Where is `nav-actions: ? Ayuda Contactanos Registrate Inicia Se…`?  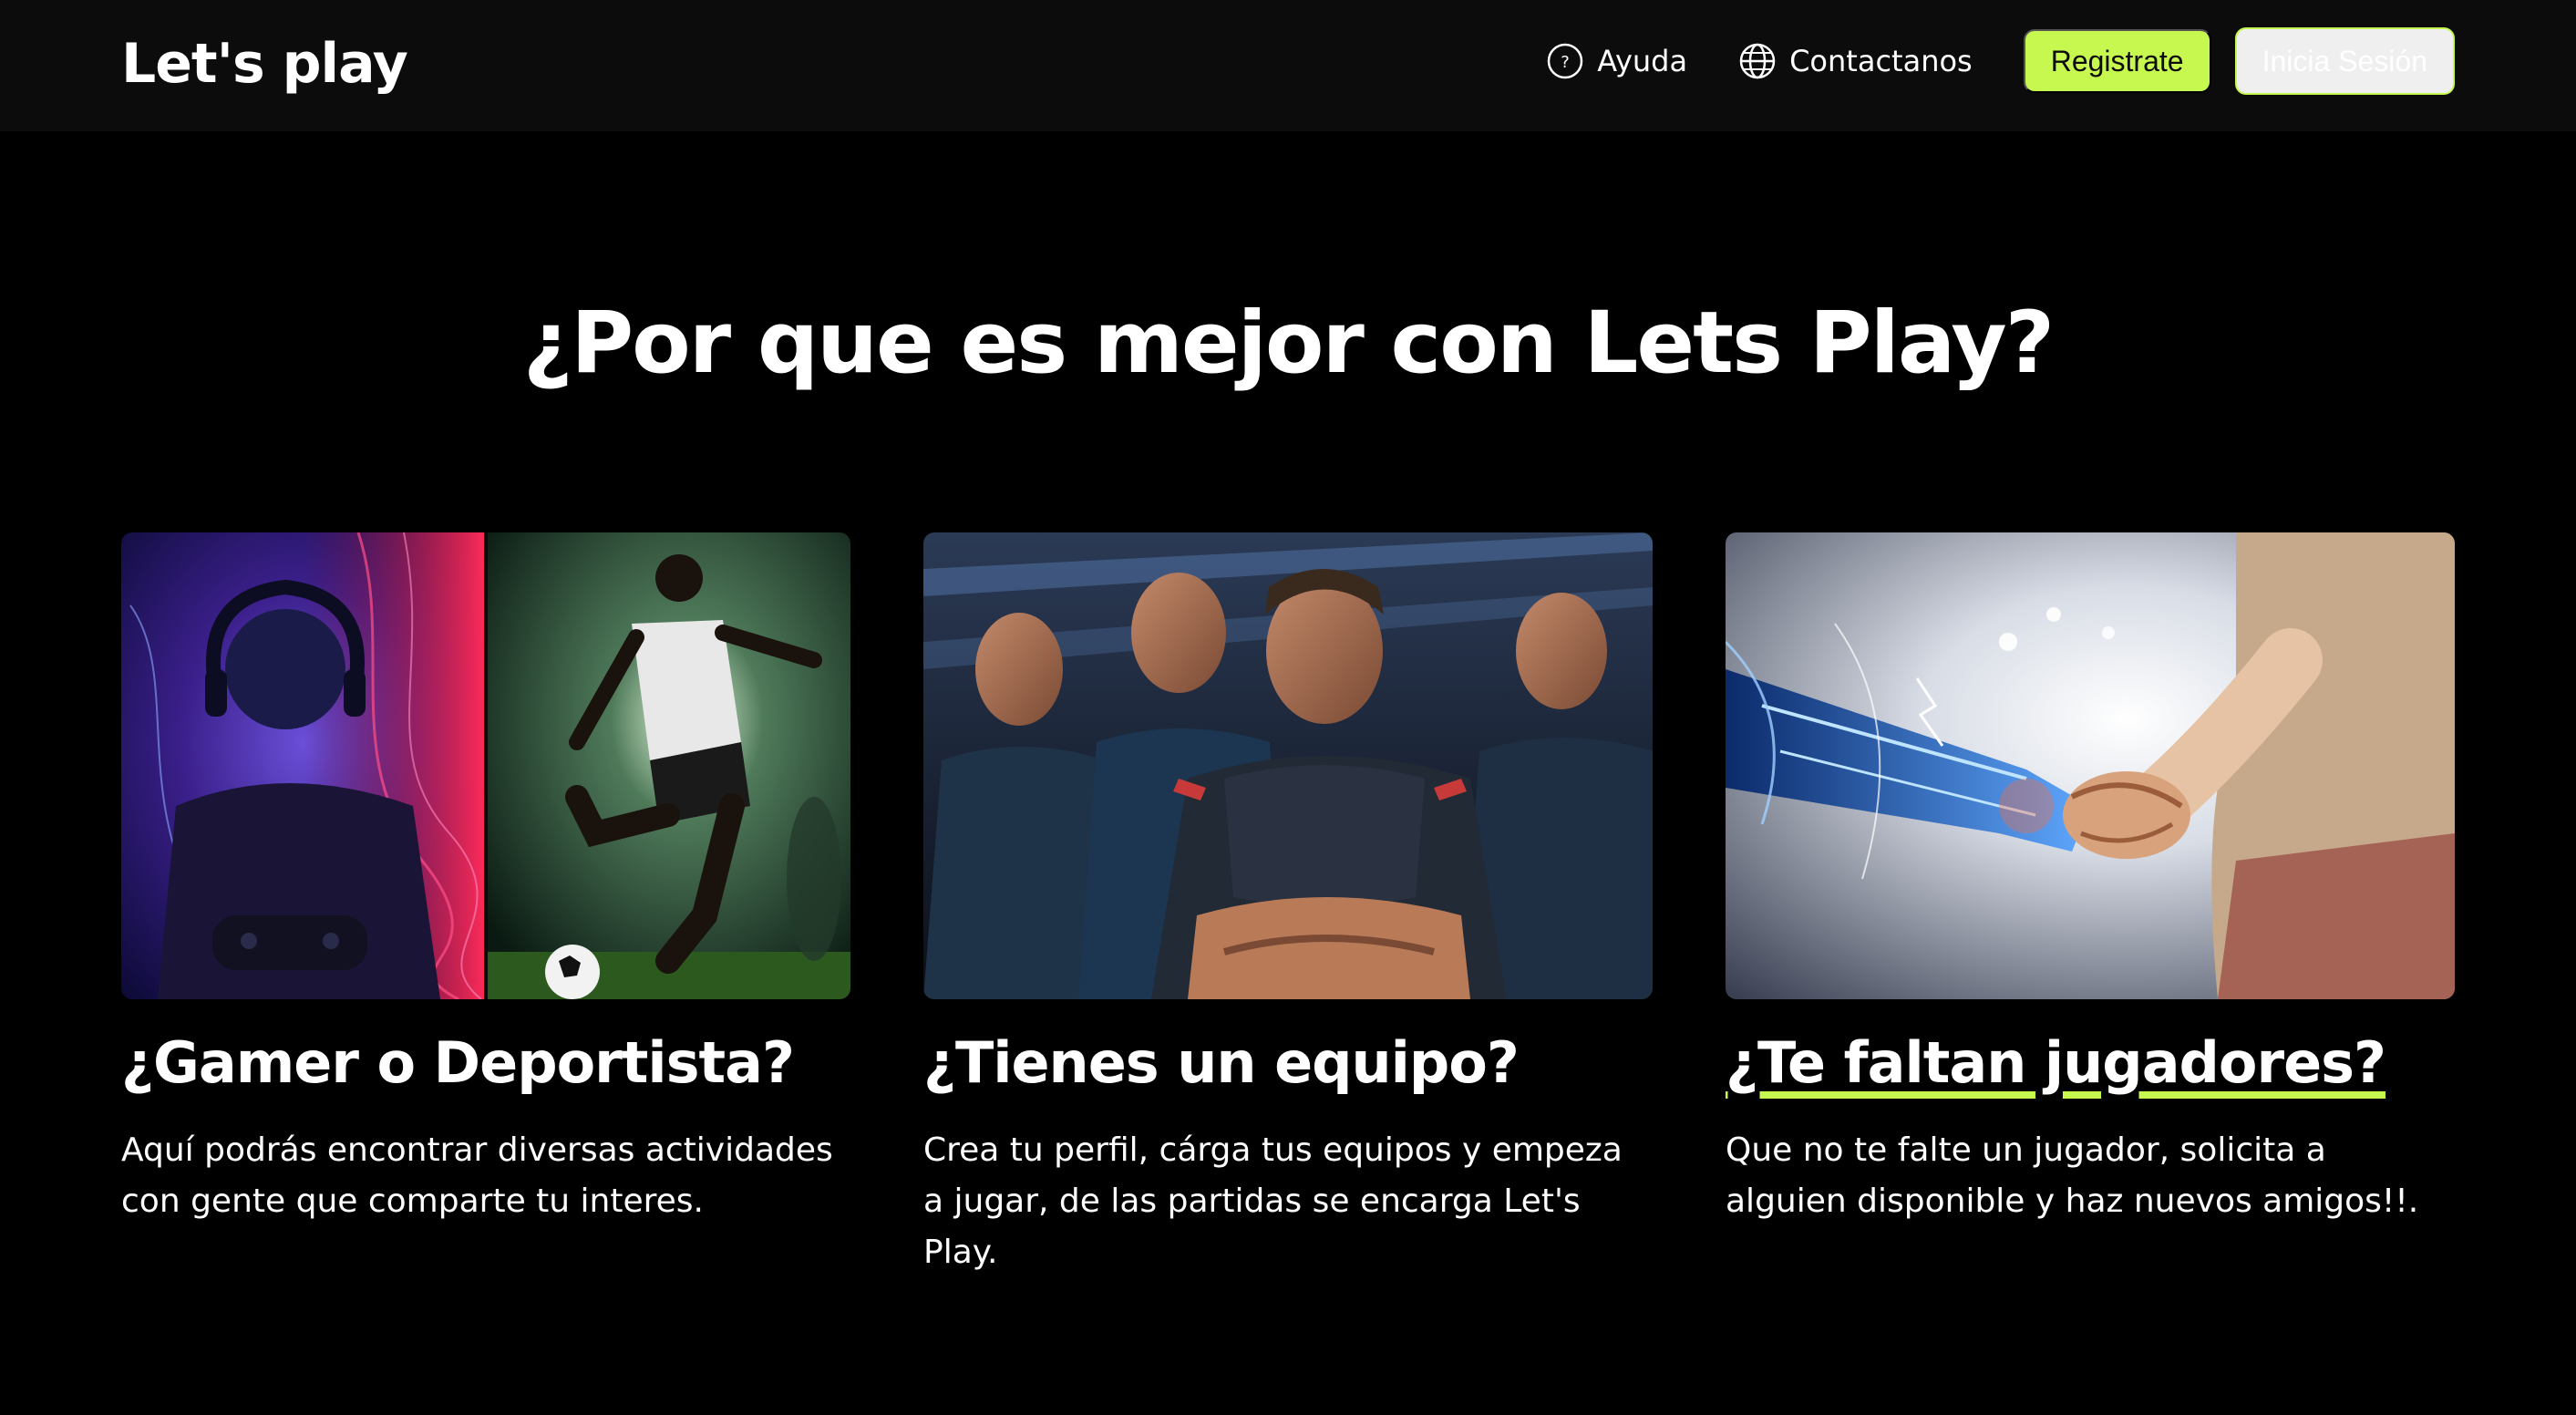 nav-actions: ? Ayuda Contactanos Registrate Inicia Se… is located at coordinates (2000, 61).